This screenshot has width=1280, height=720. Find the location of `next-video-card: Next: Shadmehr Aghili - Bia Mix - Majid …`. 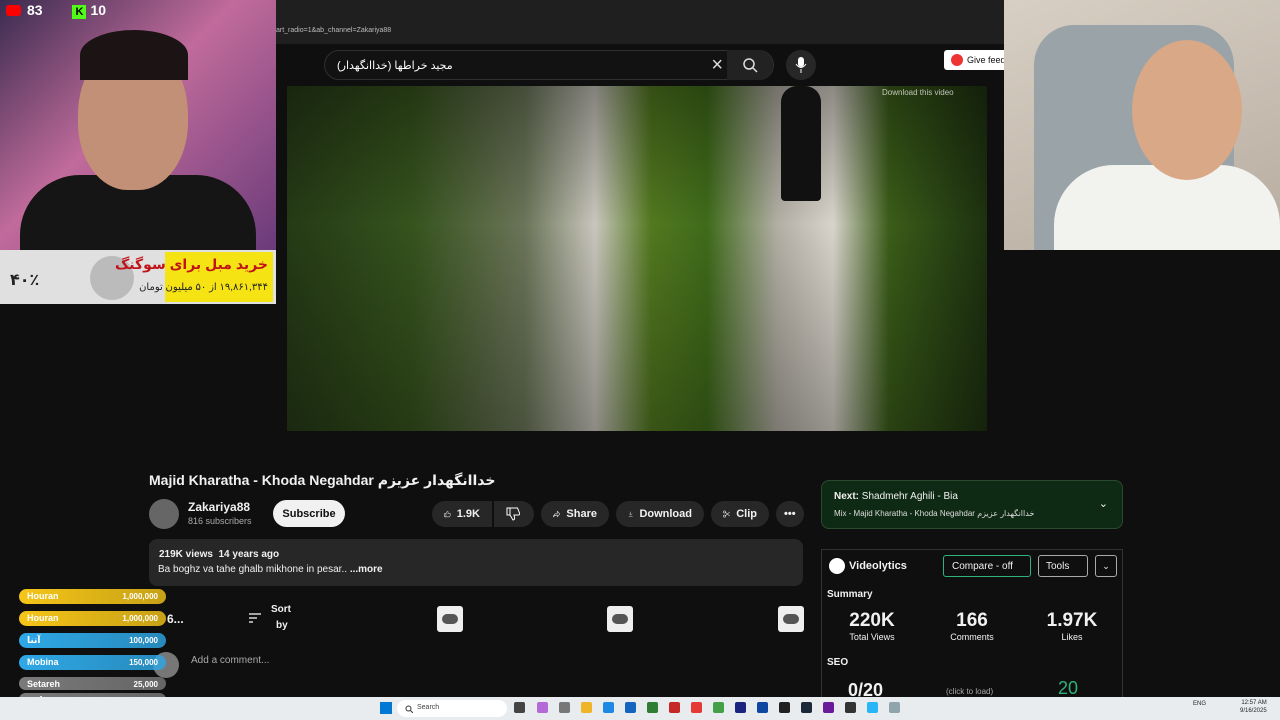

next-video-card: Next: Shadmehr Aghili - Bia Mix - Majid … is located at coordinates (972, 504).